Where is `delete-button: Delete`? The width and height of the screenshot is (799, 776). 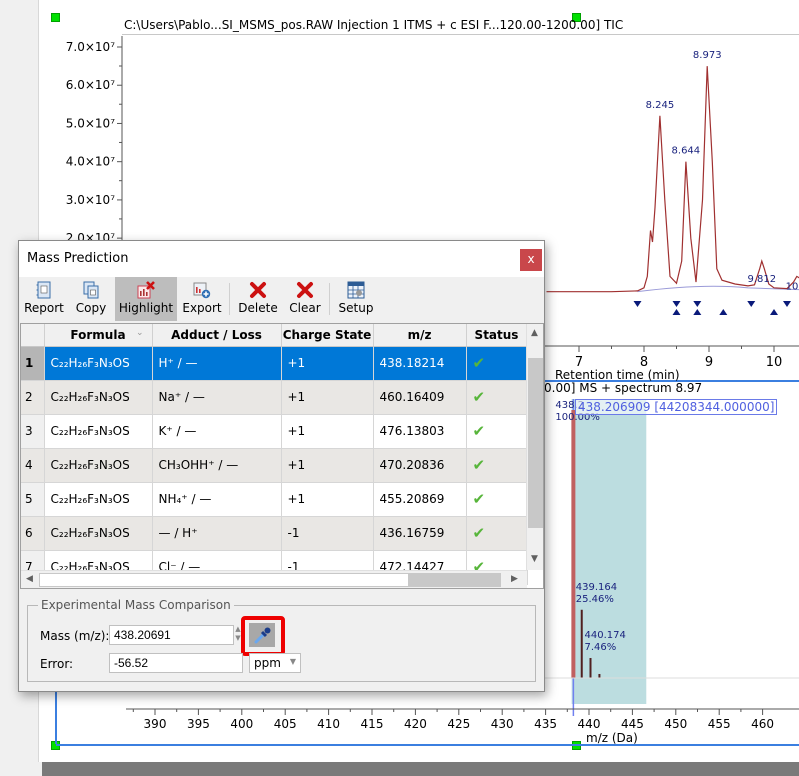
delete-button: Delete is located at coordinates (258, 299).